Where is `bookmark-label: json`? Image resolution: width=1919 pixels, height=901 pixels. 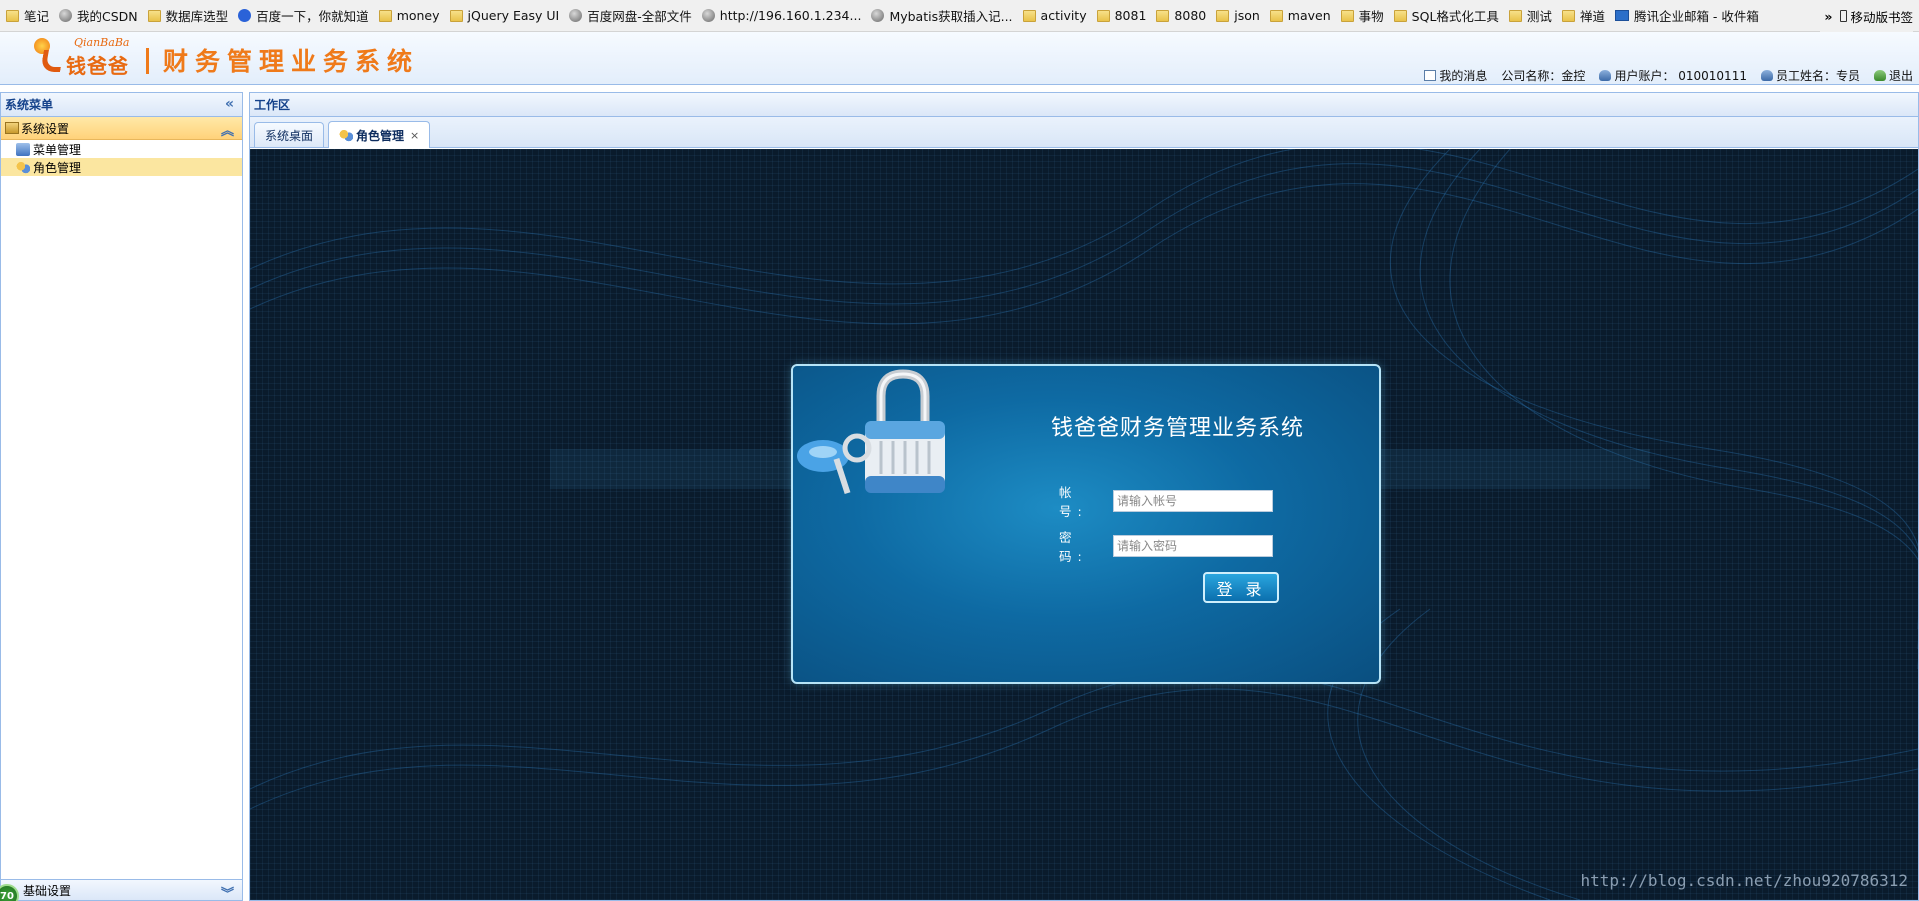
bookmark-label: json is located at coordinates (1247, 15).